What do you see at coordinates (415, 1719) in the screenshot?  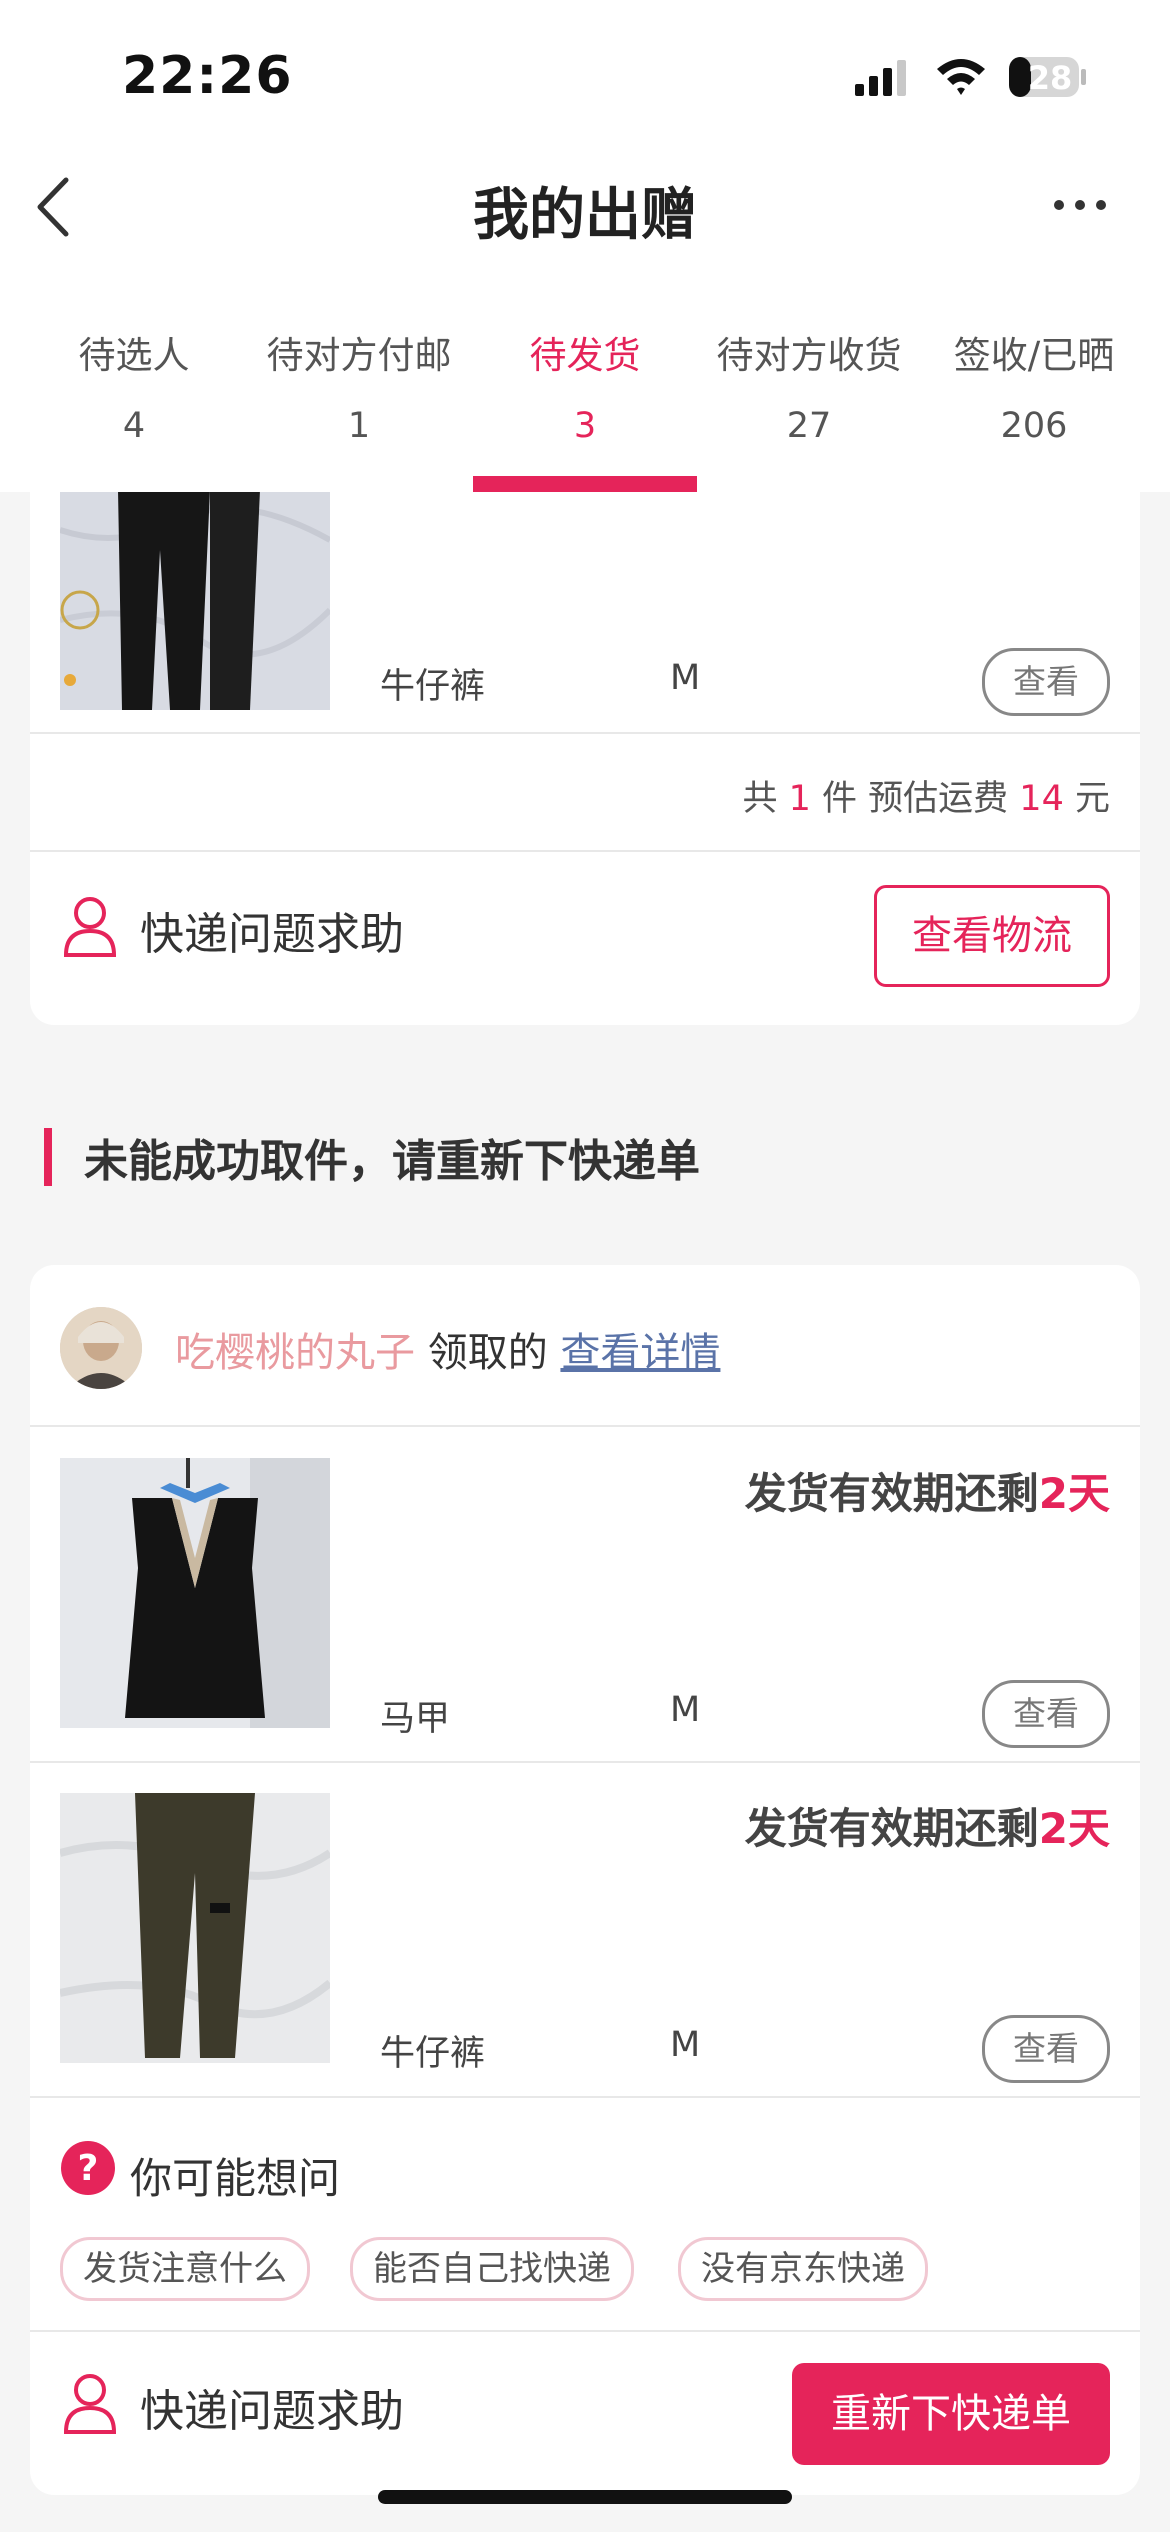 I see `item-name: 马甲` at bounding box center [415, 1719].